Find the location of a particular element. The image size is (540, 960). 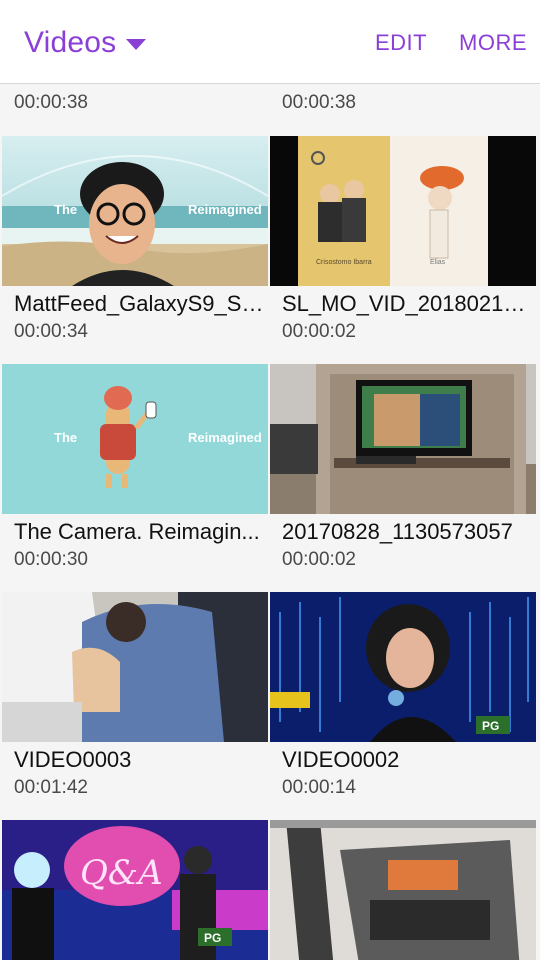

tv-room-thumbnail is located at coordinates (403, 439).